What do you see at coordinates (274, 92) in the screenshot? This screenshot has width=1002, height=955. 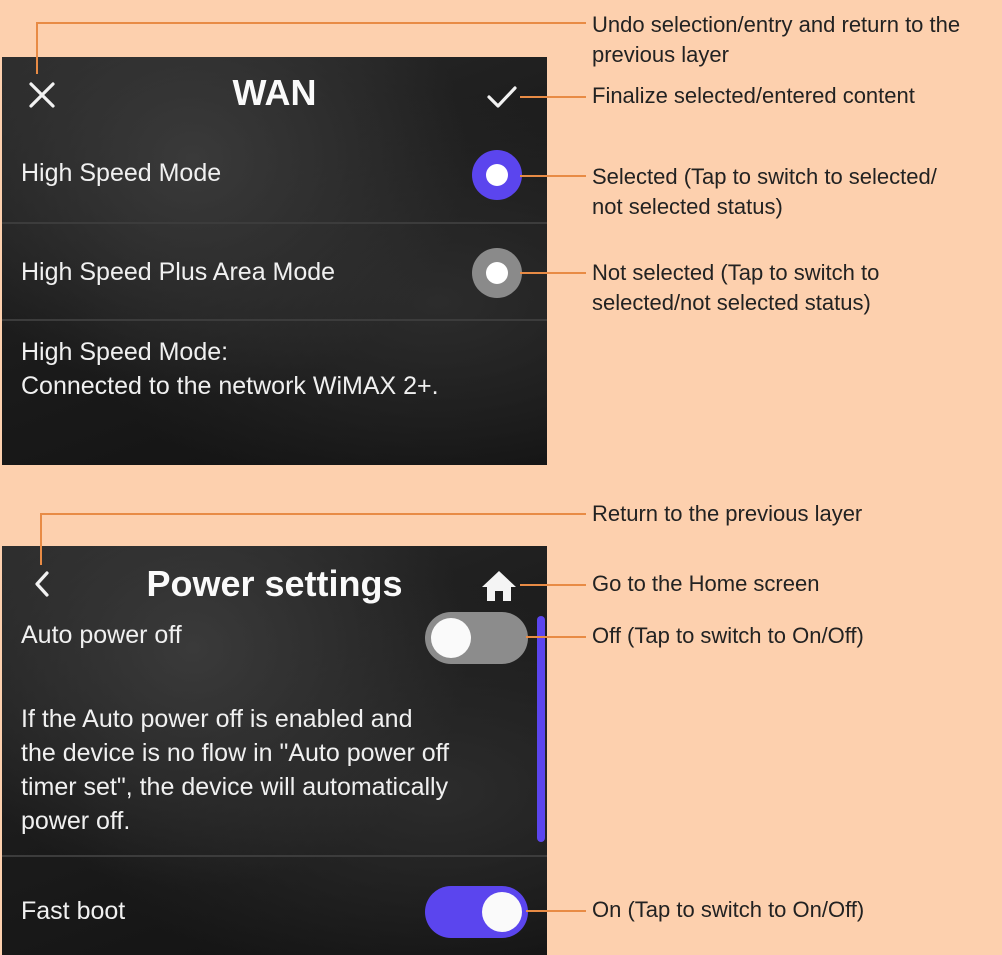 I see `wan-title: WAN` at bounding box center [274, 92].